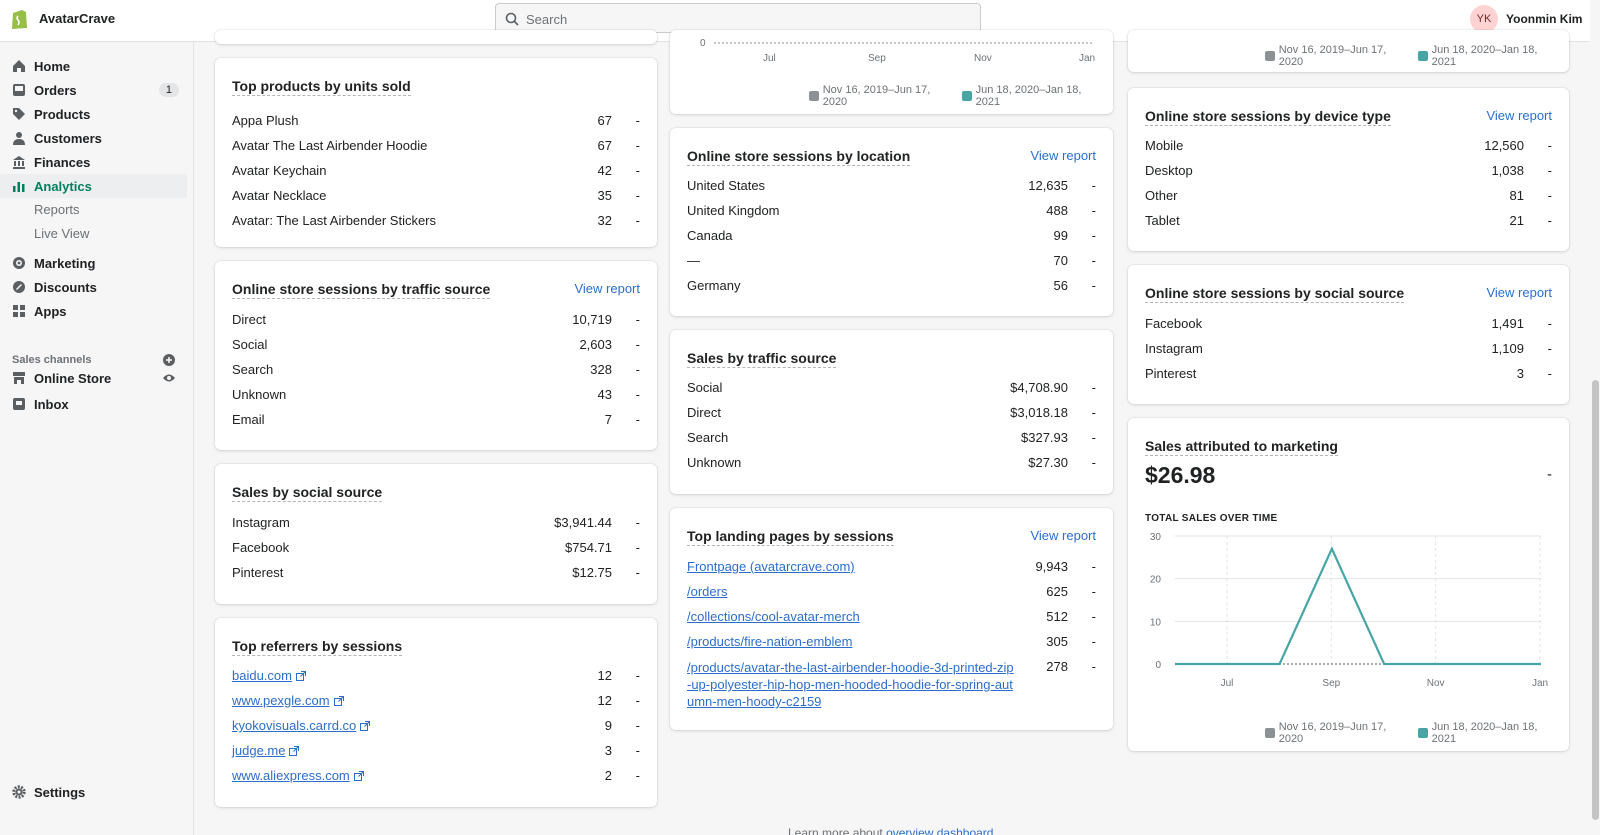 This screenshot has height=835, width=1600. Describe the element at coordinates (1161, 195) in the screenshot. I see `row-label-text: Other` at that location.